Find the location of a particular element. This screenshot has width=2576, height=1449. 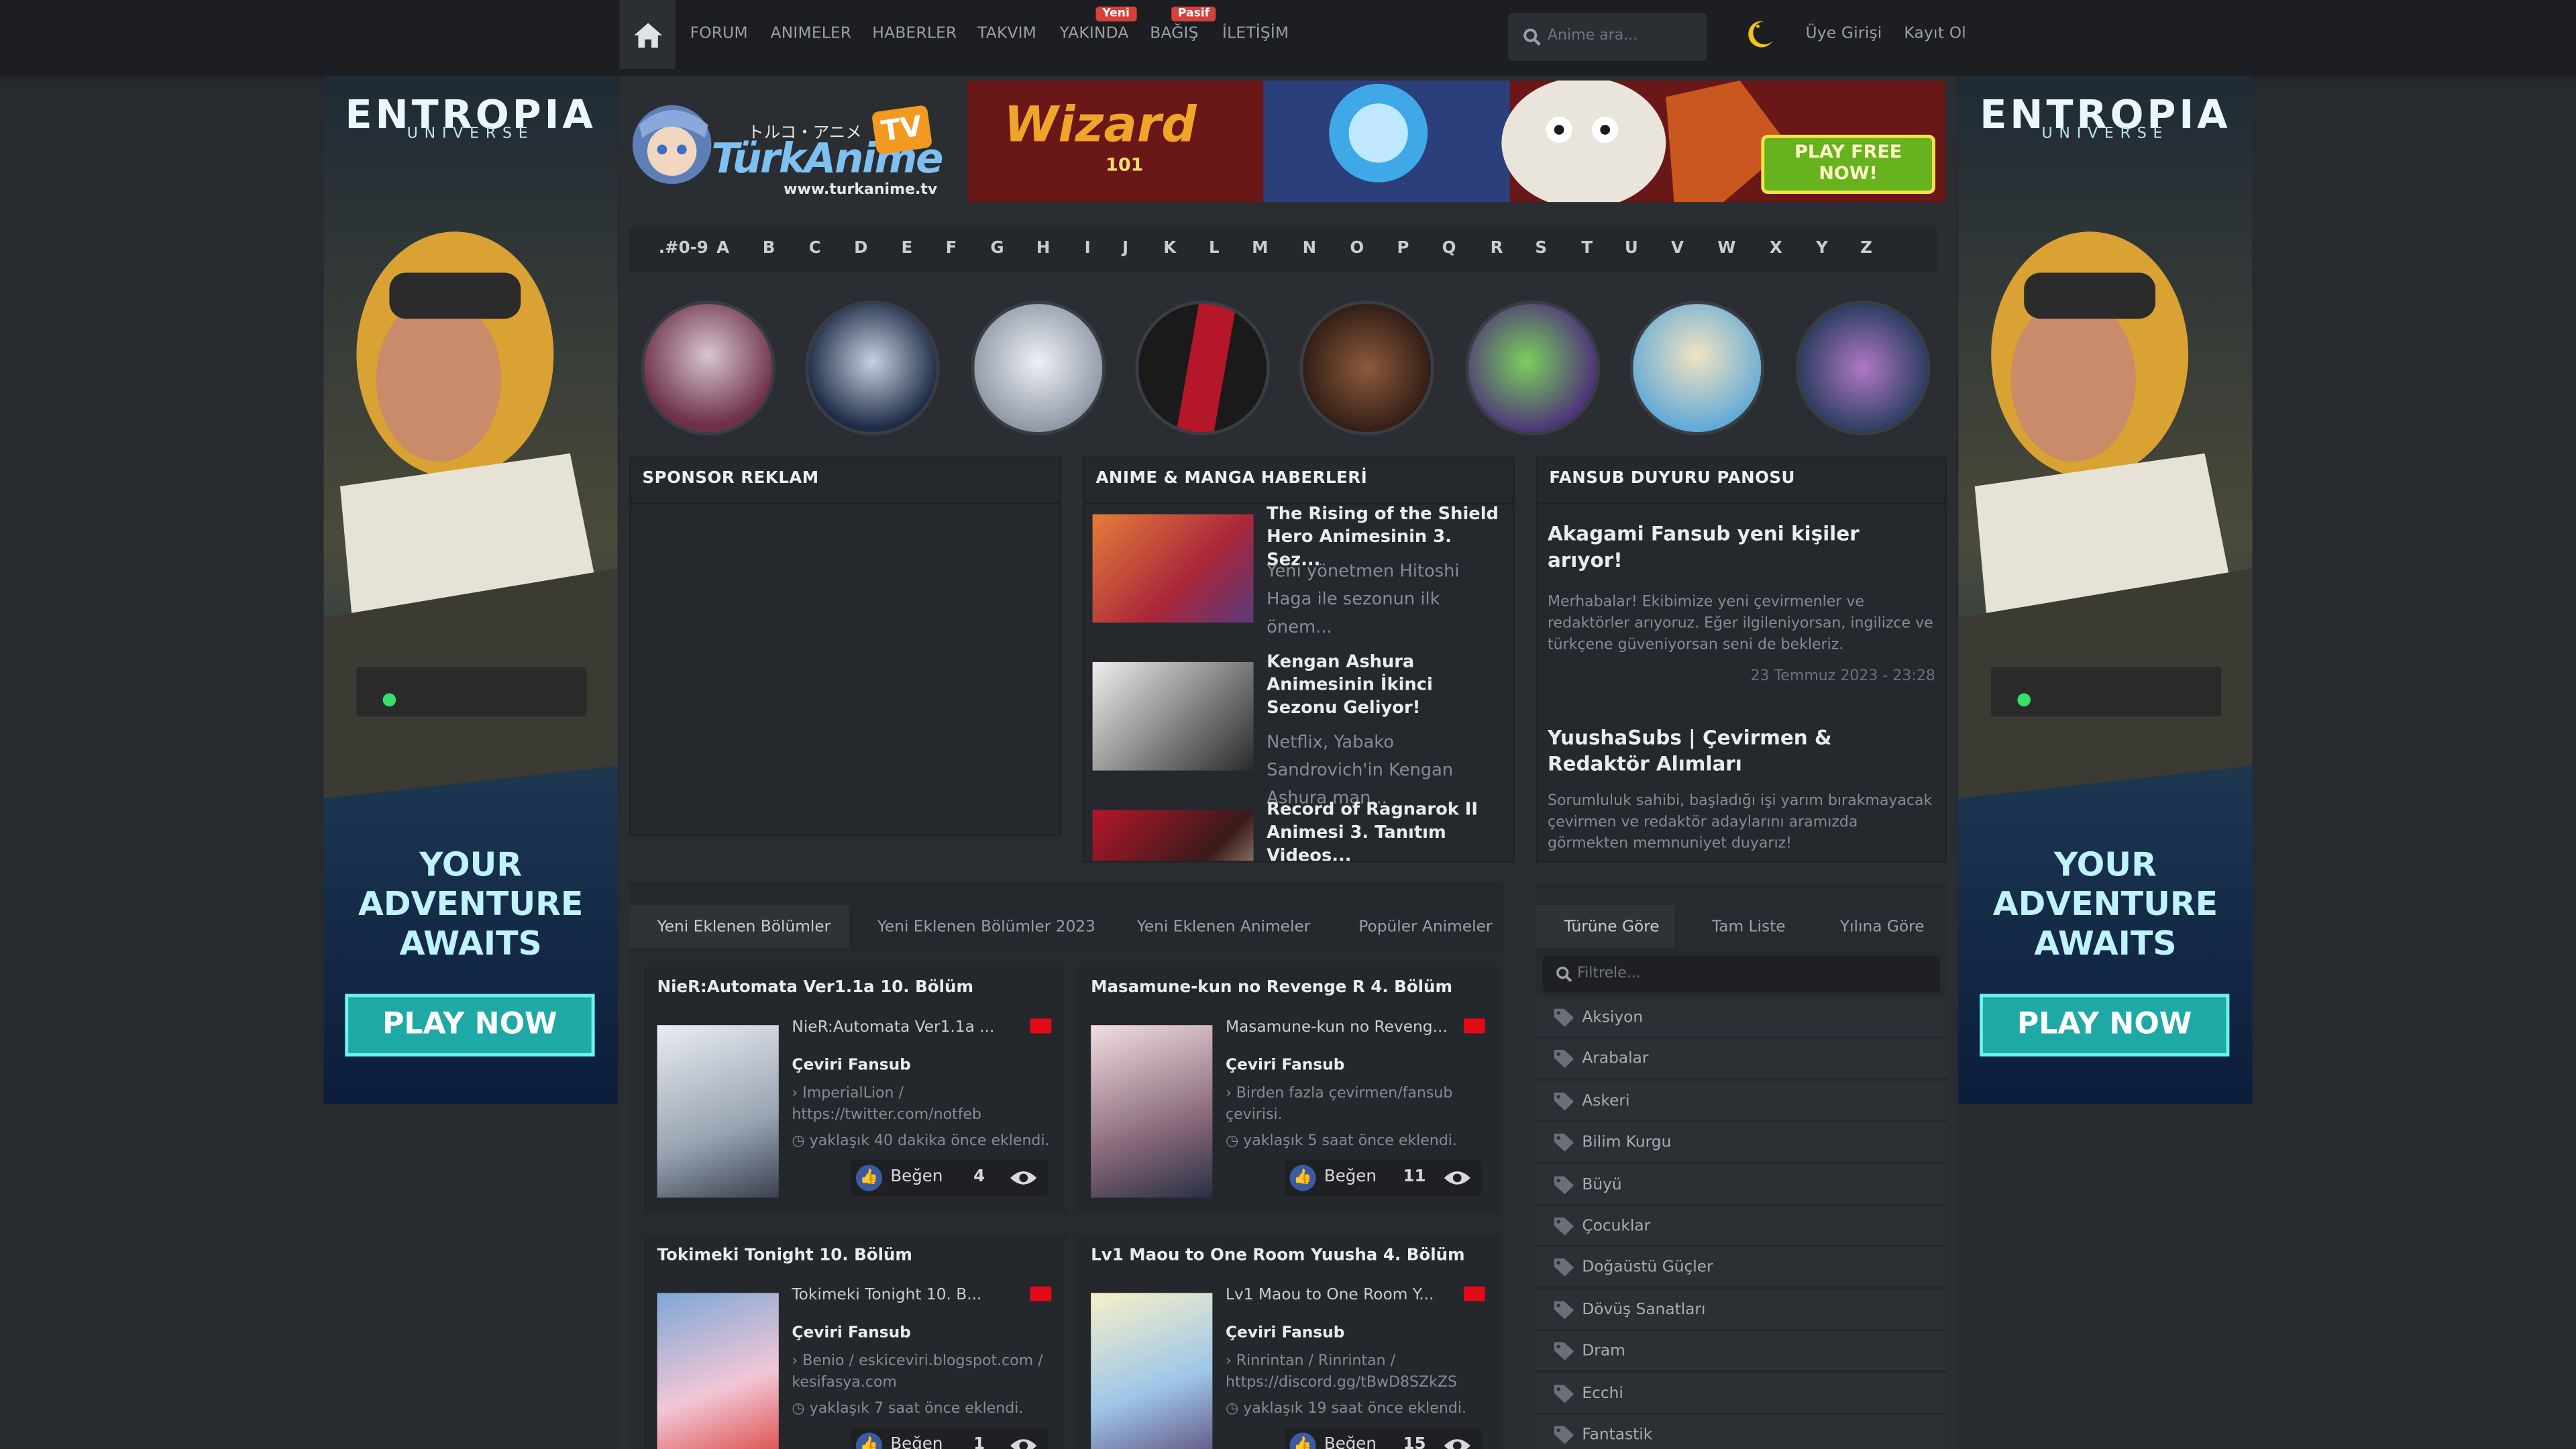

letter-link: S is located at coordinates (1540, 249).